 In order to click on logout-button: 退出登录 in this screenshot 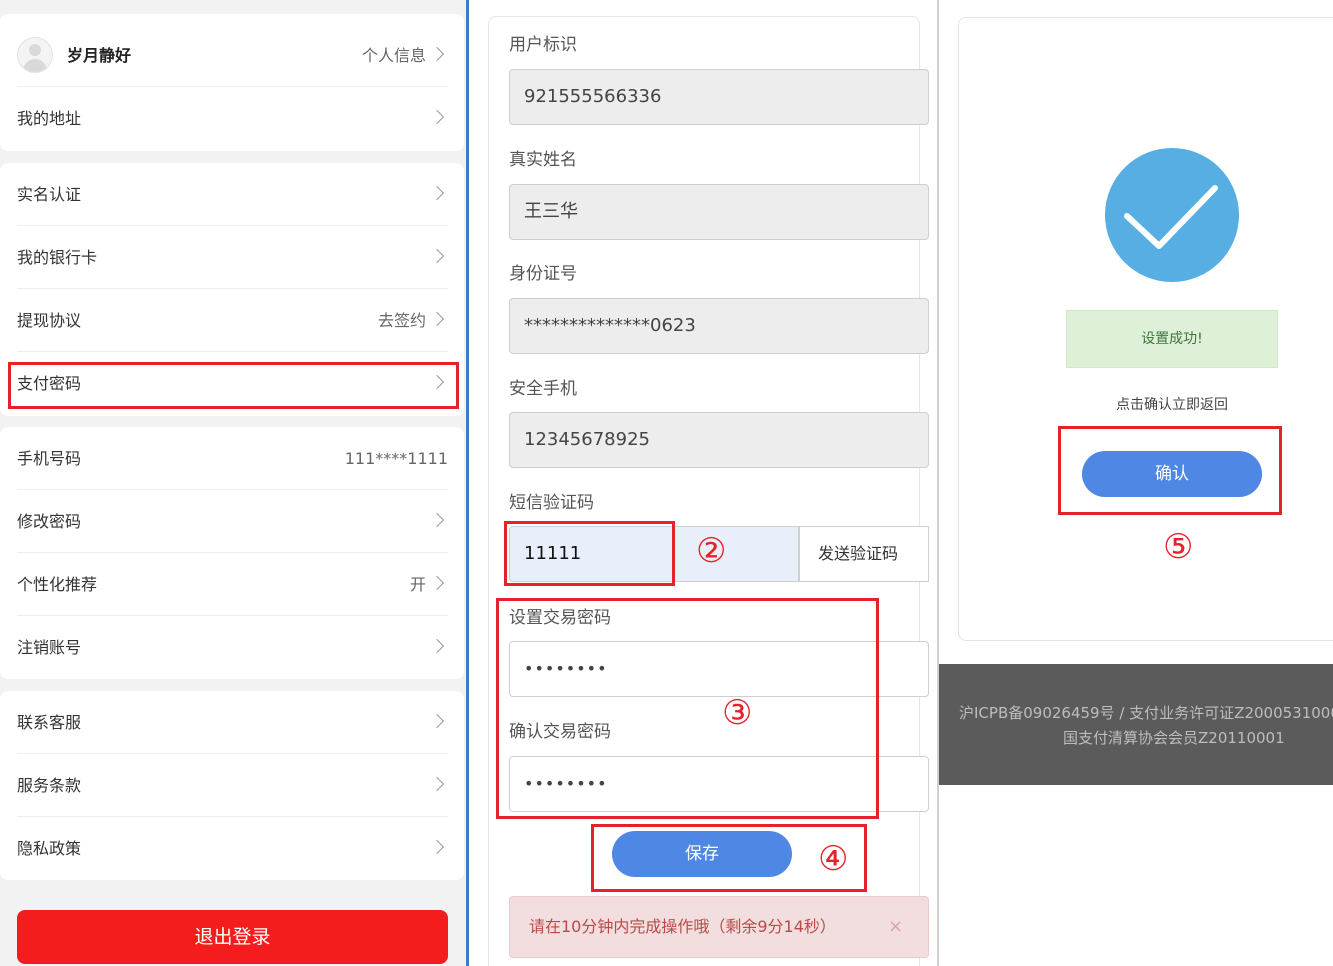, I will do `click(232, 937)`.